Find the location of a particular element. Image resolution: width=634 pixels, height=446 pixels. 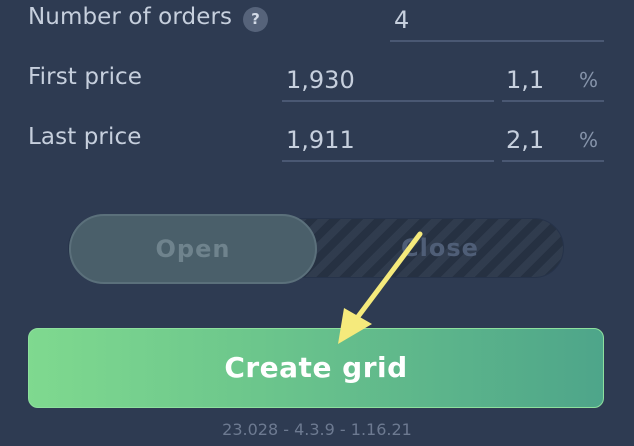

open-close-toggle: Close Open is located at coordinates (316, 249).